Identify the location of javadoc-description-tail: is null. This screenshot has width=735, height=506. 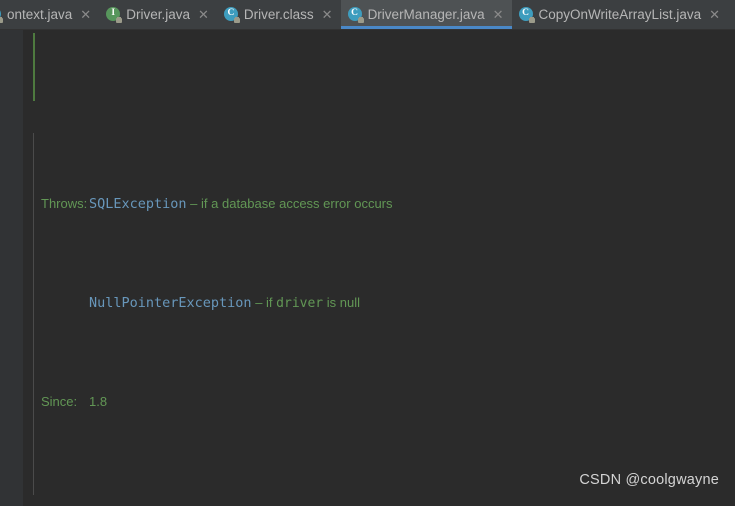
(341, 302).